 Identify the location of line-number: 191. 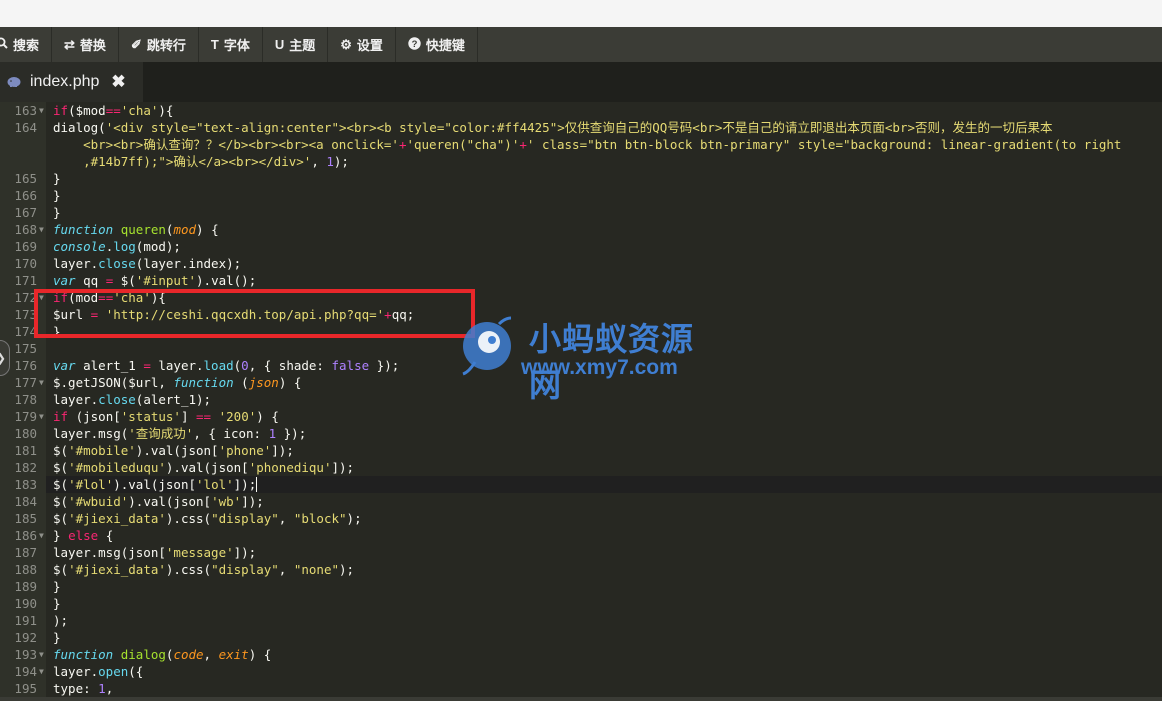
(25, 620).